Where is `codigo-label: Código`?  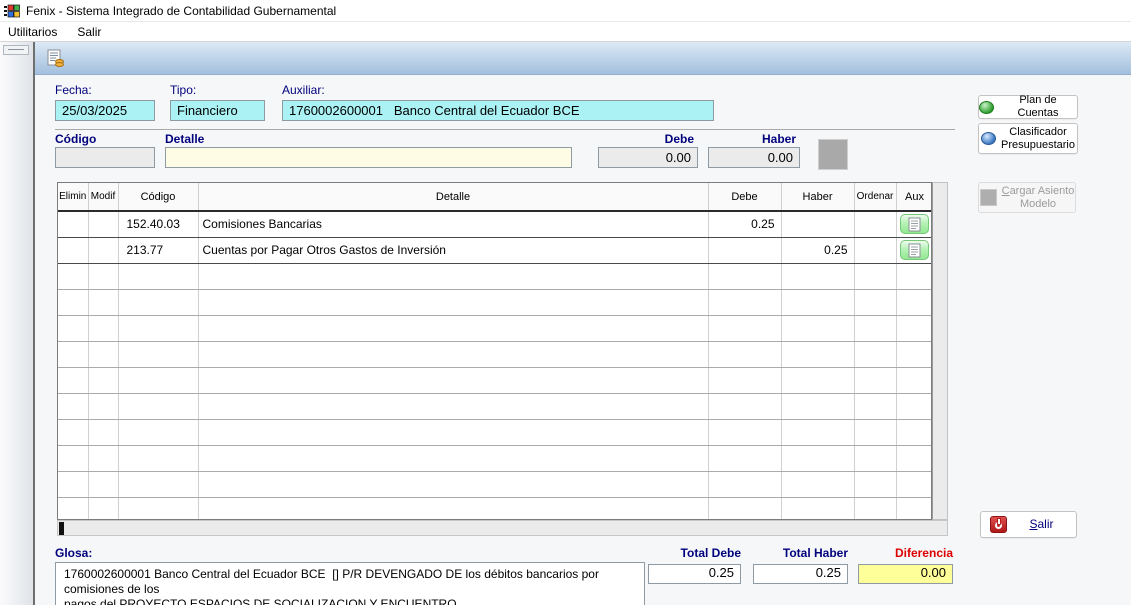
codigo-label: Código is located at coordinates (76, 139).